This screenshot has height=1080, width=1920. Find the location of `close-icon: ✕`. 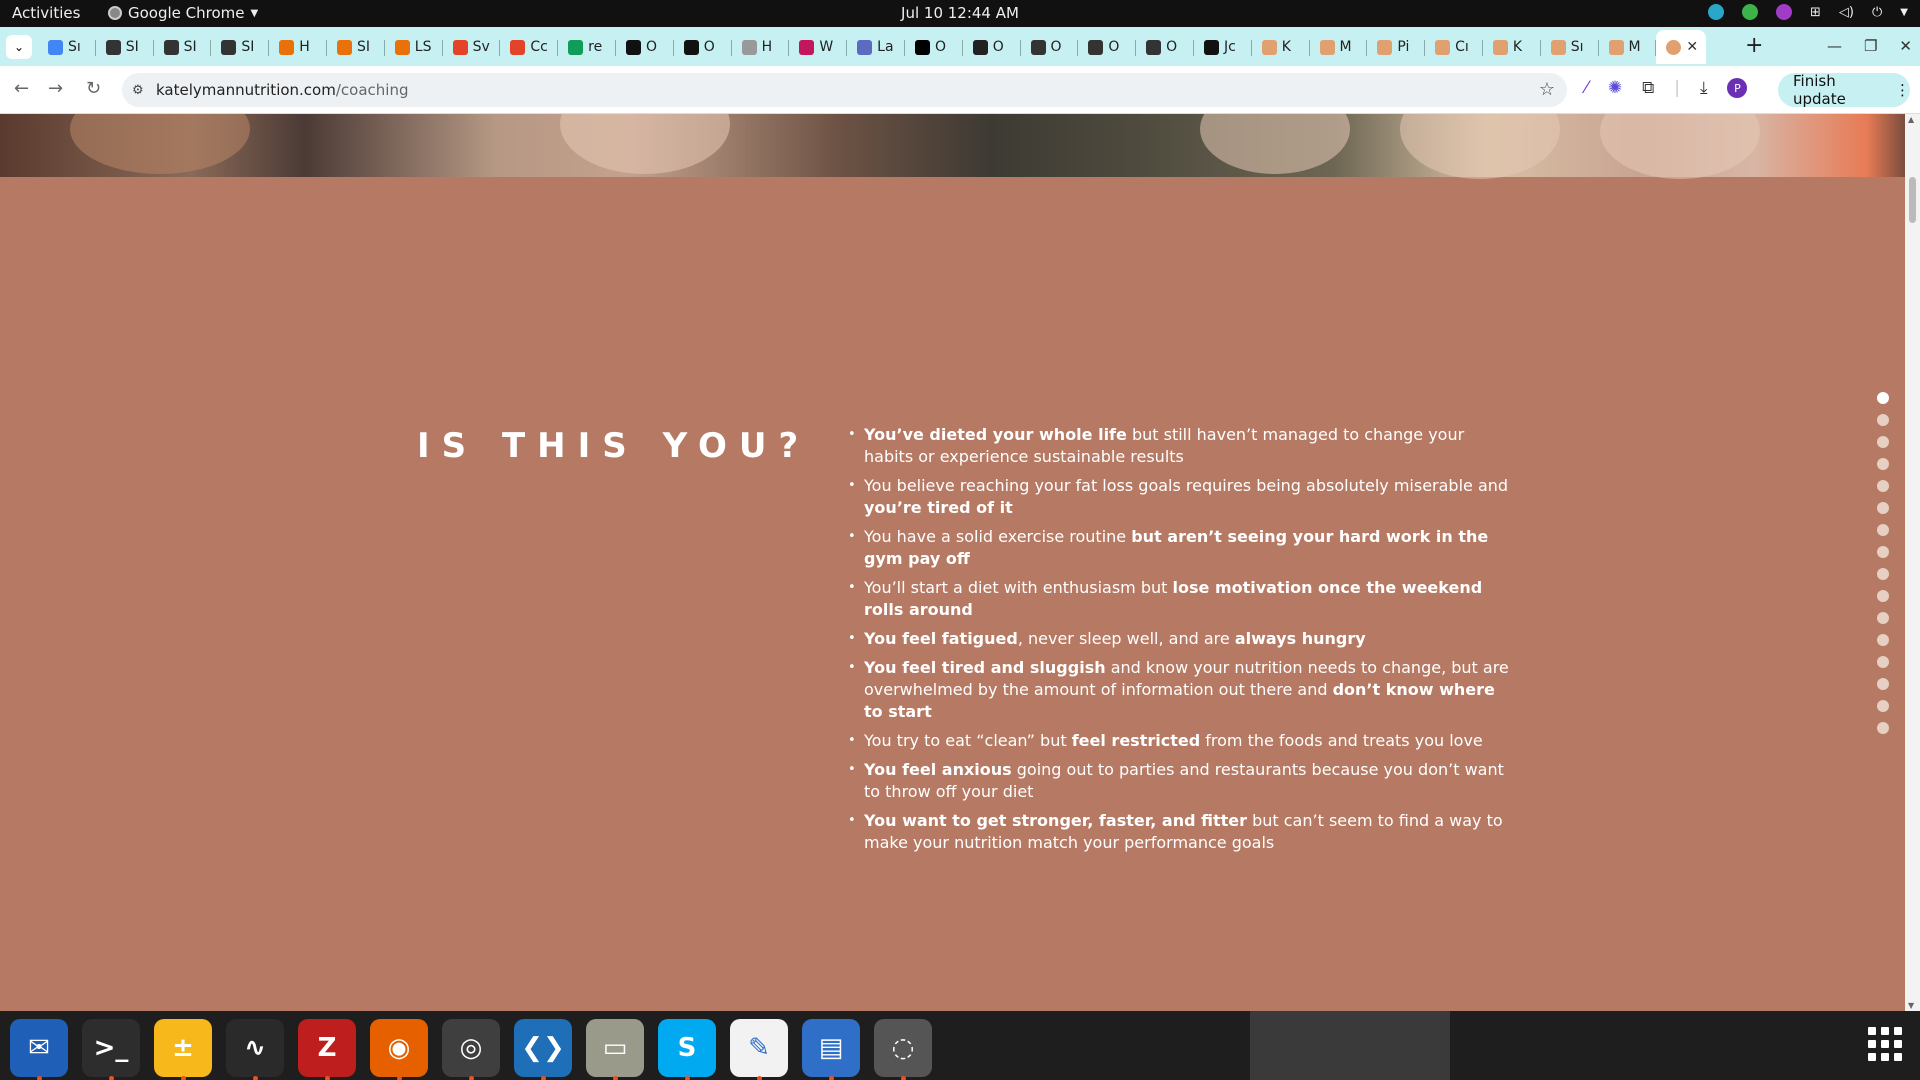

close-icon: ✕ is located at coordinates (1905, 46).